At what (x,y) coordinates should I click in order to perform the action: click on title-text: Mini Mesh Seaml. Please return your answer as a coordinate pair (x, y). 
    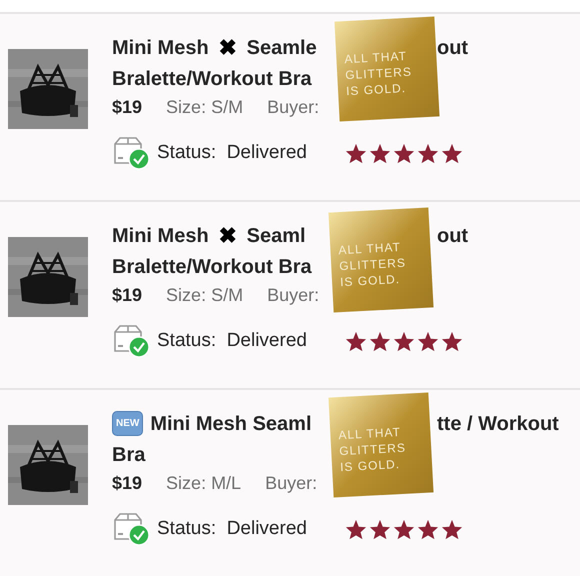
    Looking at the image, I should click on (231, 424).